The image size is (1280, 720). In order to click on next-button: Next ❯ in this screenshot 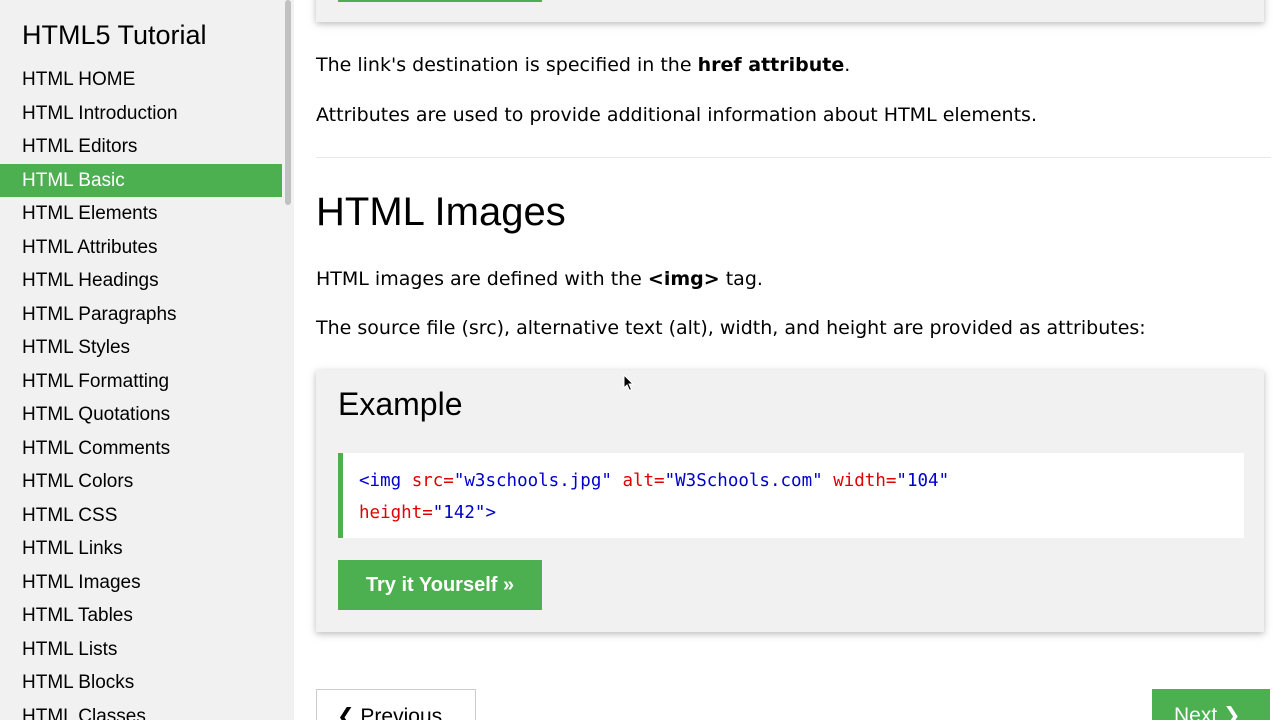, I will do `click(1211, 704)`.